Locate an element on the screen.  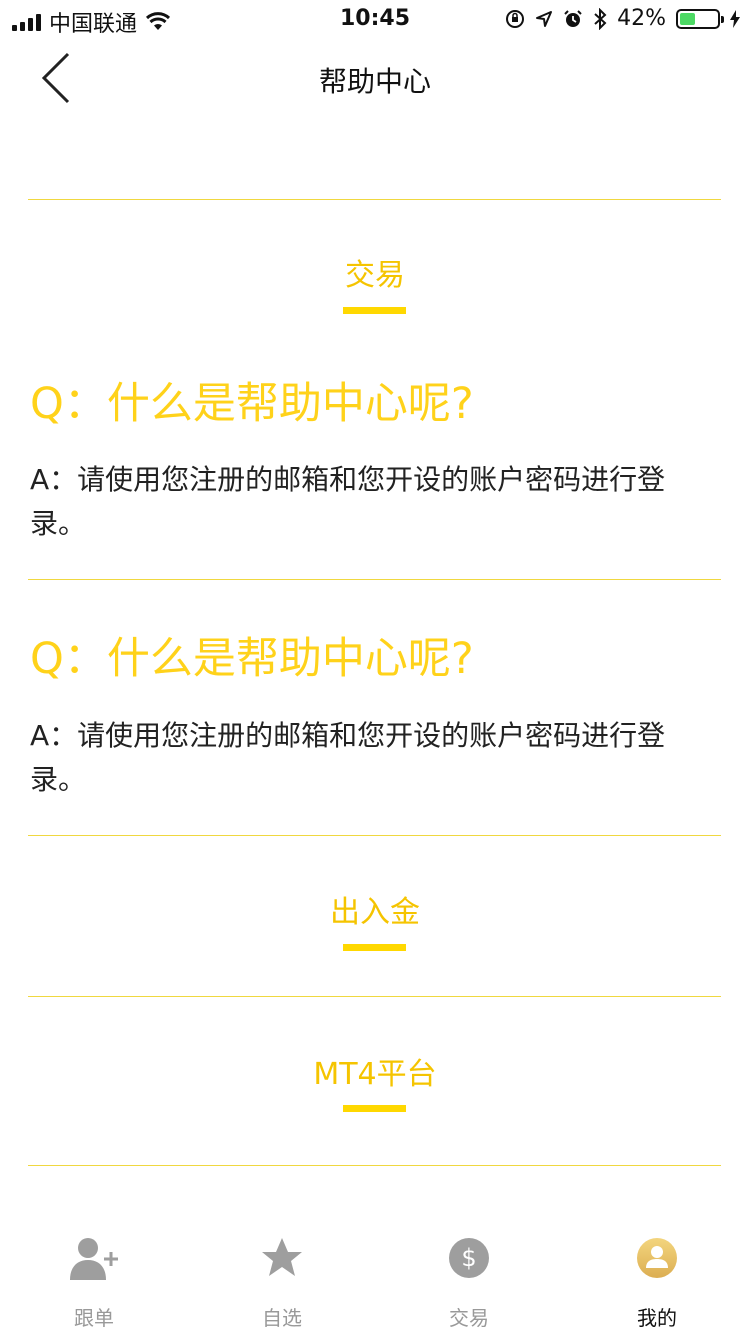
category-deposit: 出入金 is located at coordinates (375, 909).